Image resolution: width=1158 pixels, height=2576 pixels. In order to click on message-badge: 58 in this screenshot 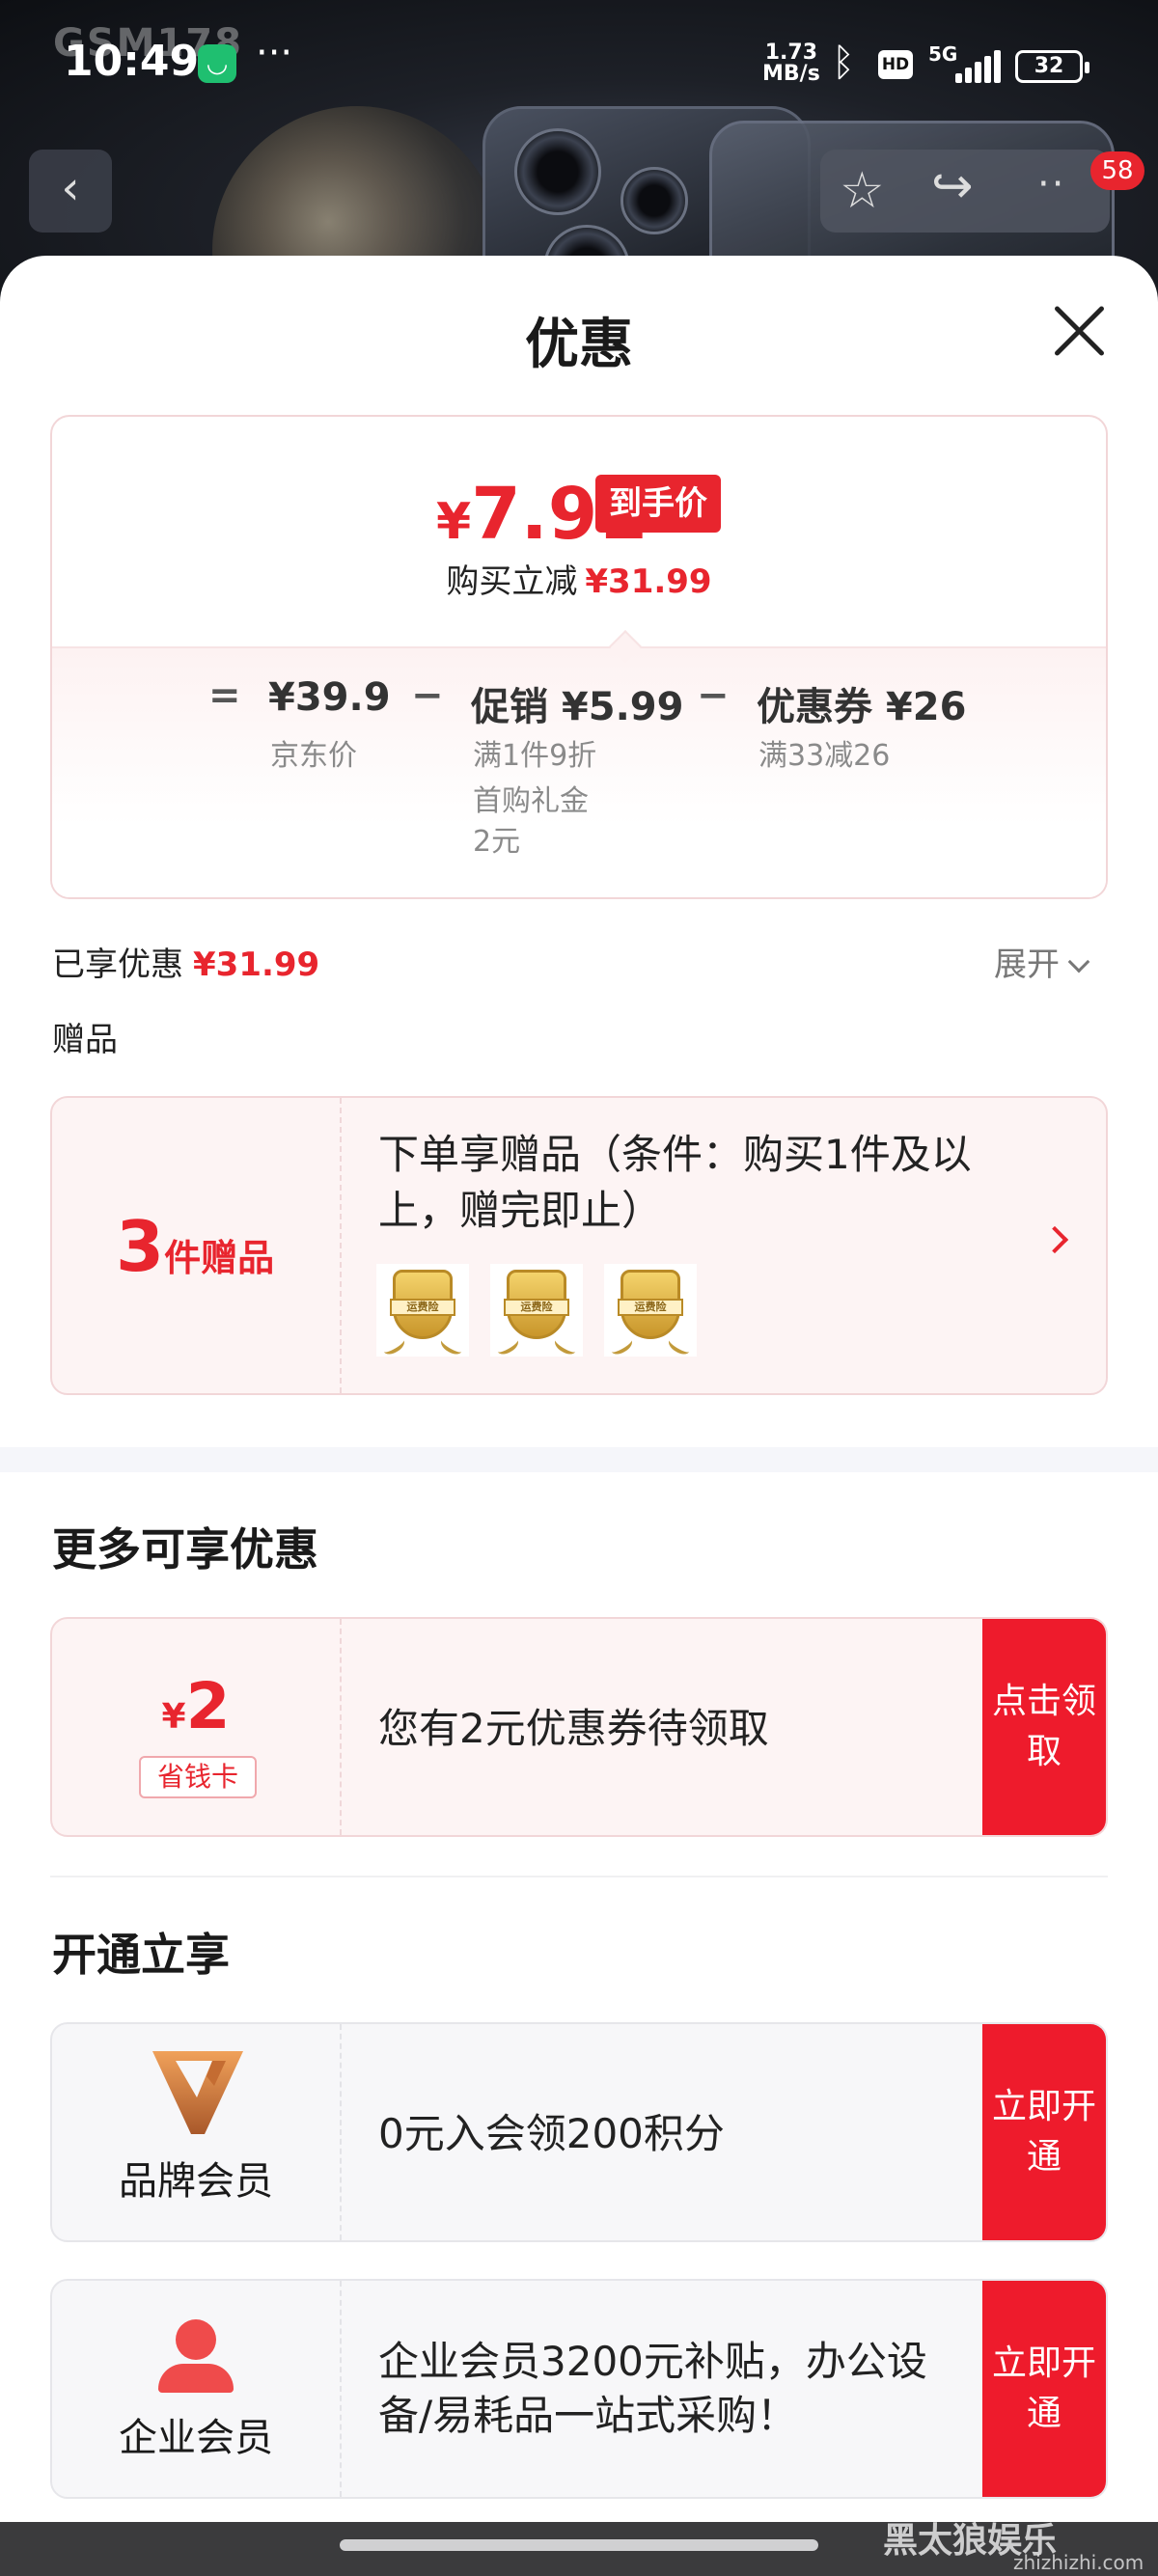, I will do `click(1117, 170)`.